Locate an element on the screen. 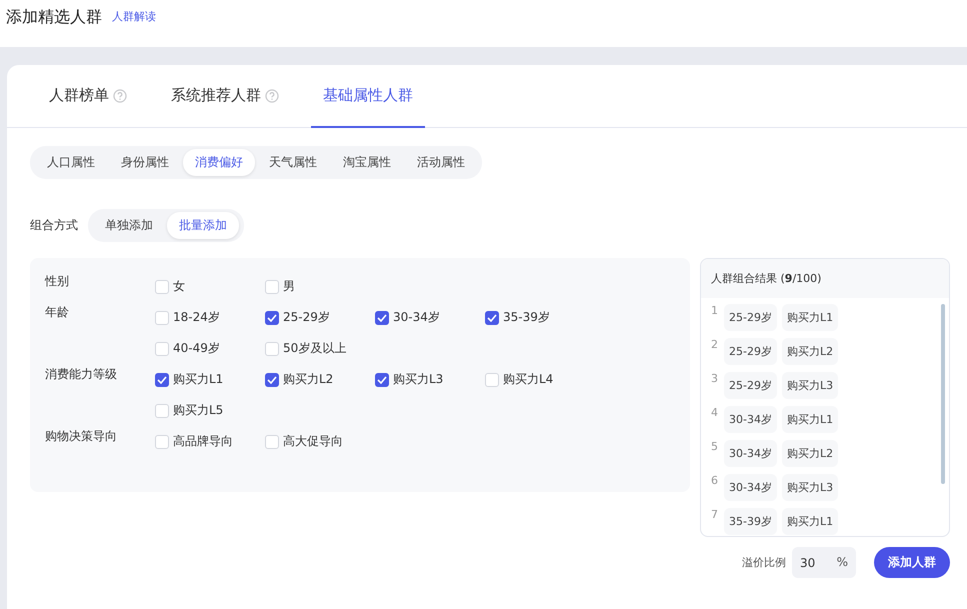  option-label: 男 is located at coordinates (289, 286).